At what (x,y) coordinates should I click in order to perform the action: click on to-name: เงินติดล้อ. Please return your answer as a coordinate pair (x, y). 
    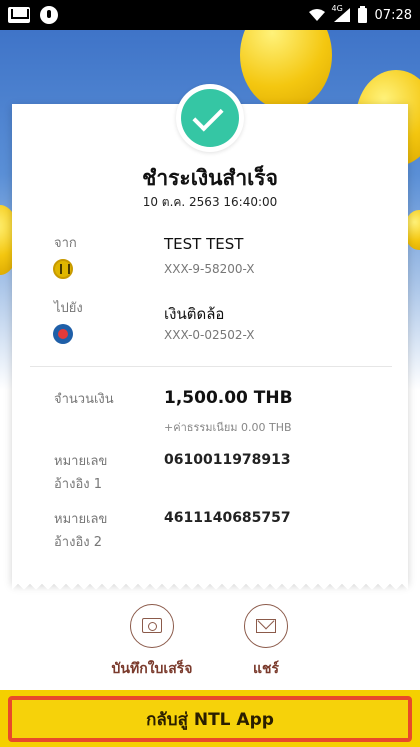
    Looking at the image, I should click on (194, 314).